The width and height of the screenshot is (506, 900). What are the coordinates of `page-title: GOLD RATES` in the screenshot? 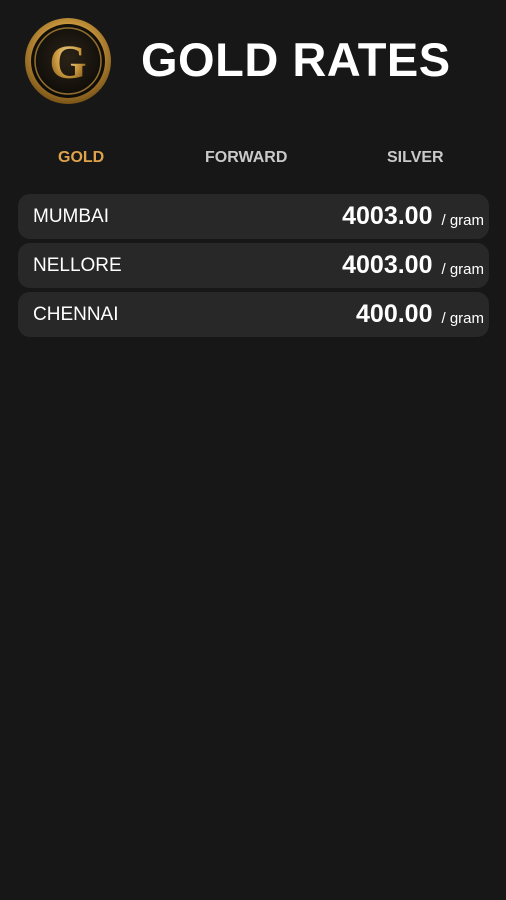 It's located at (296, 59).